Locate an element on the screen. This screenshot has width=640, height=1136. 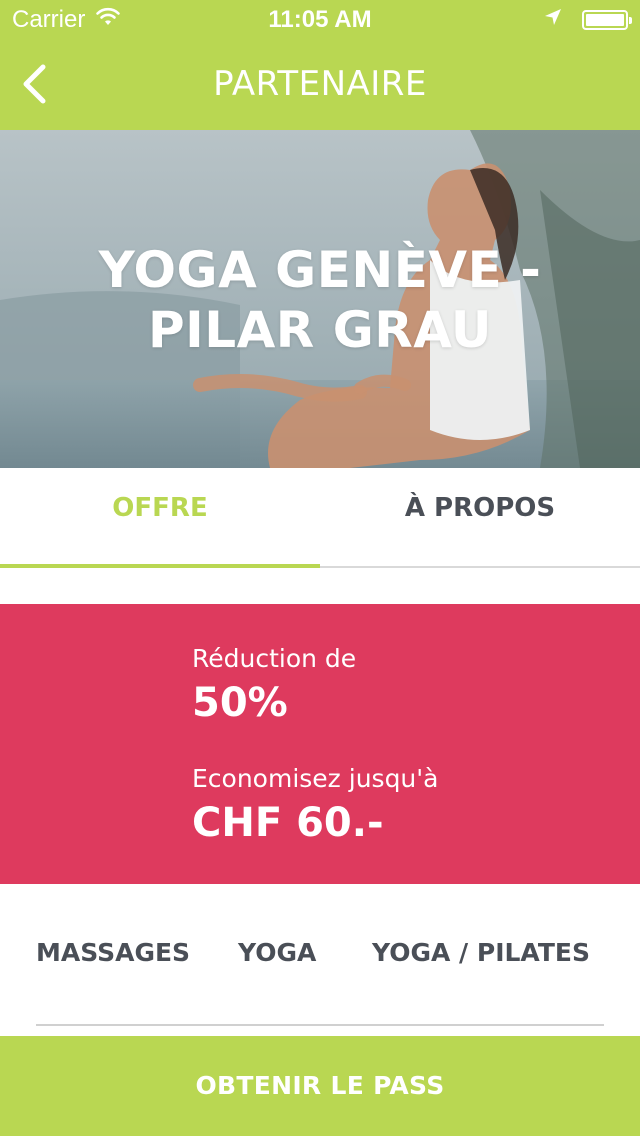
category-massages: MASSAGES is located at coordinates (113, 952).